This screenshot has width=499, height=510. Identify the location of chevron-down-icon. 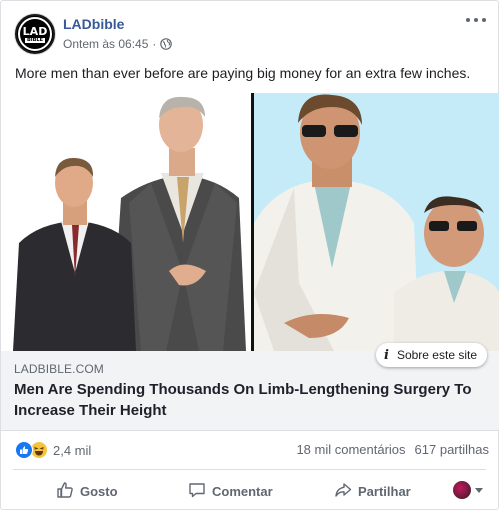
(479, 490).